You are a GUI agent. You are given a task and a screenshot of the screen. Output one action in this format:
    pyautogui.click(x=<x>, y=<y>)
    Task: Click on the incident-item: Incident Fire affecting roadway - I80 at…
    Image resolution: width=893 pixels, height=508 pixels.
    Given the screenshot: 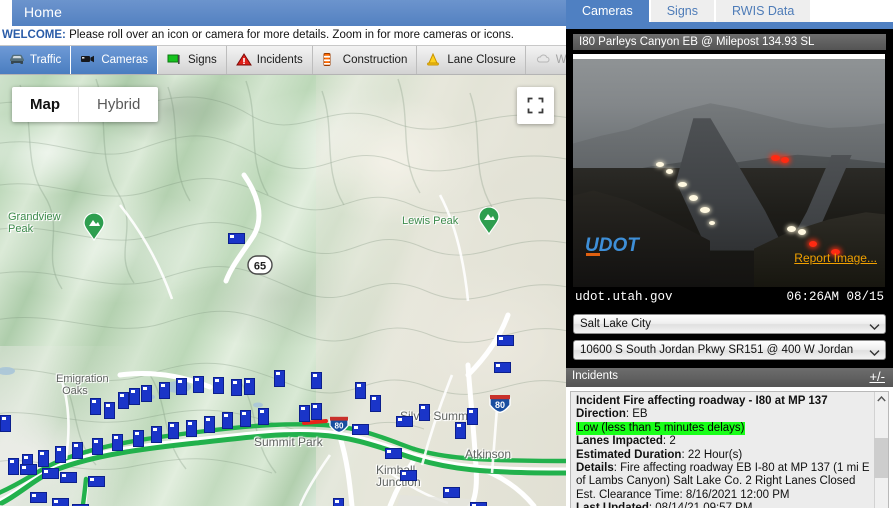 What is the action you would take?
    pyautogui.click(x=729, y=450)
    